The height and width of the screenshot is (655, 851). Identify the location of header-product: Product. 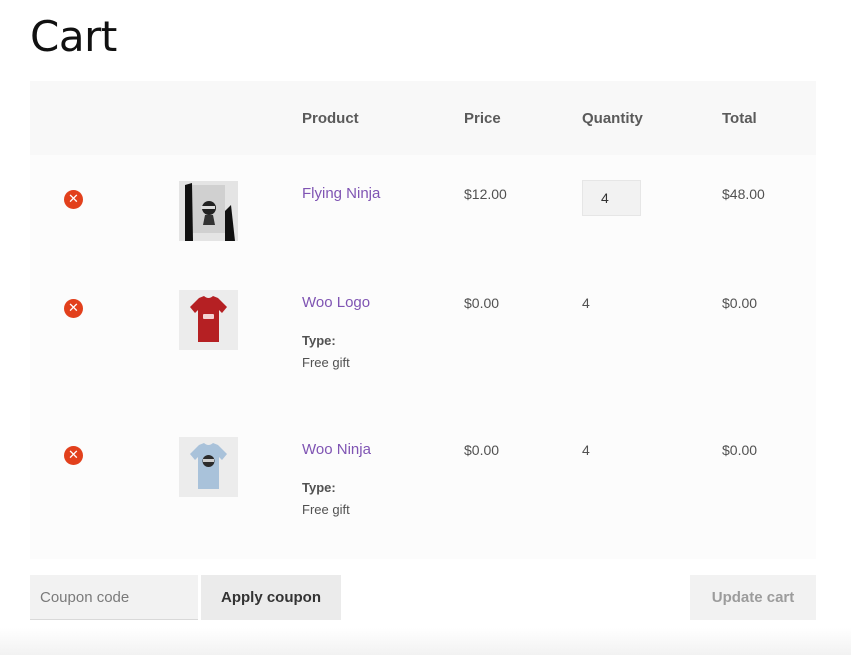
(330, 118).